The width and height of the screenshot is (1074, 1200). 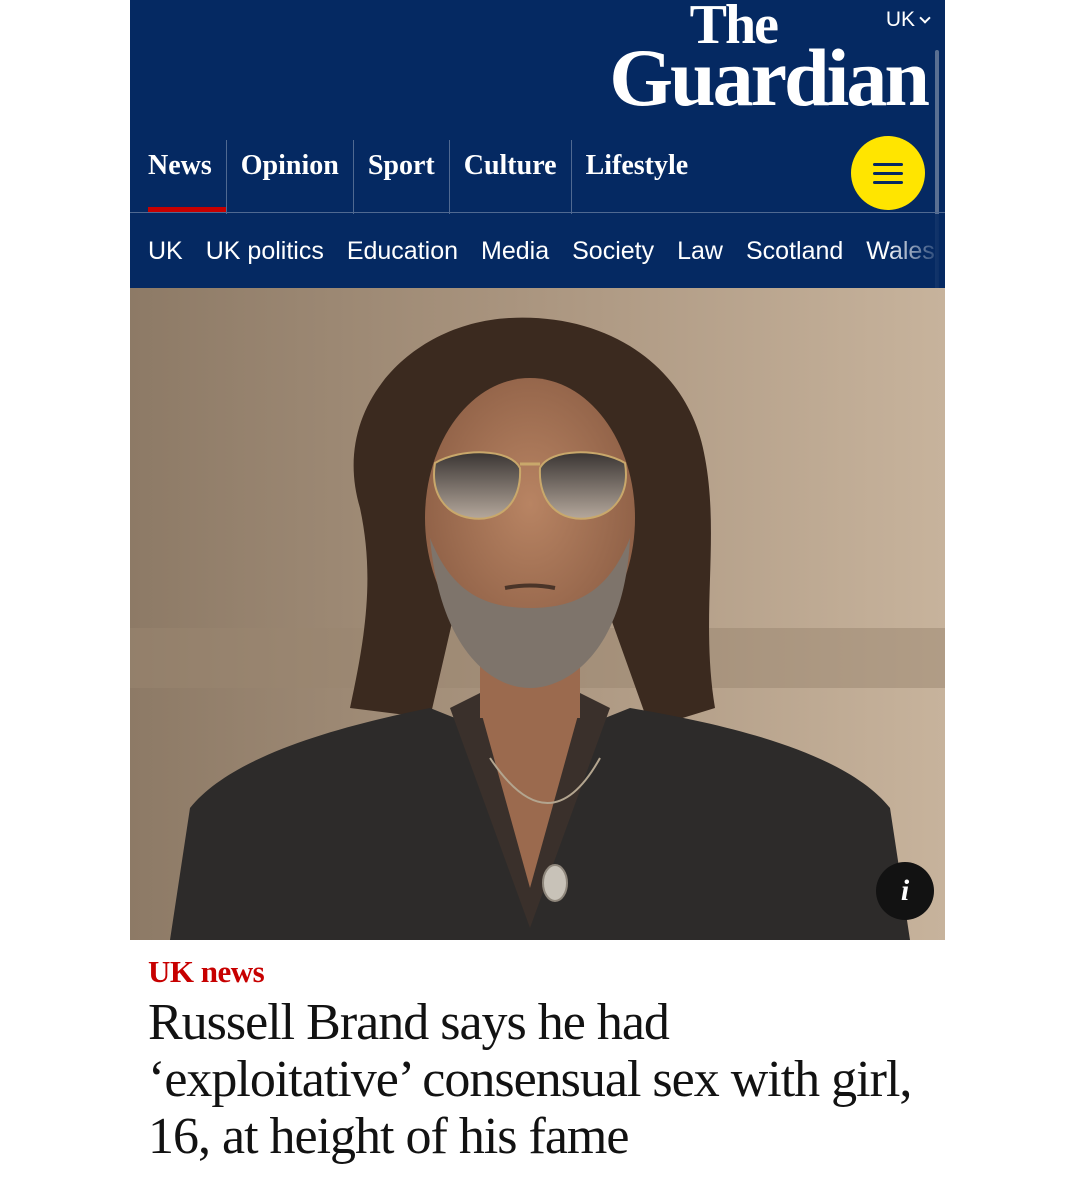 I want to click on subnav-item-law: Law, so click(x=700, y=251).